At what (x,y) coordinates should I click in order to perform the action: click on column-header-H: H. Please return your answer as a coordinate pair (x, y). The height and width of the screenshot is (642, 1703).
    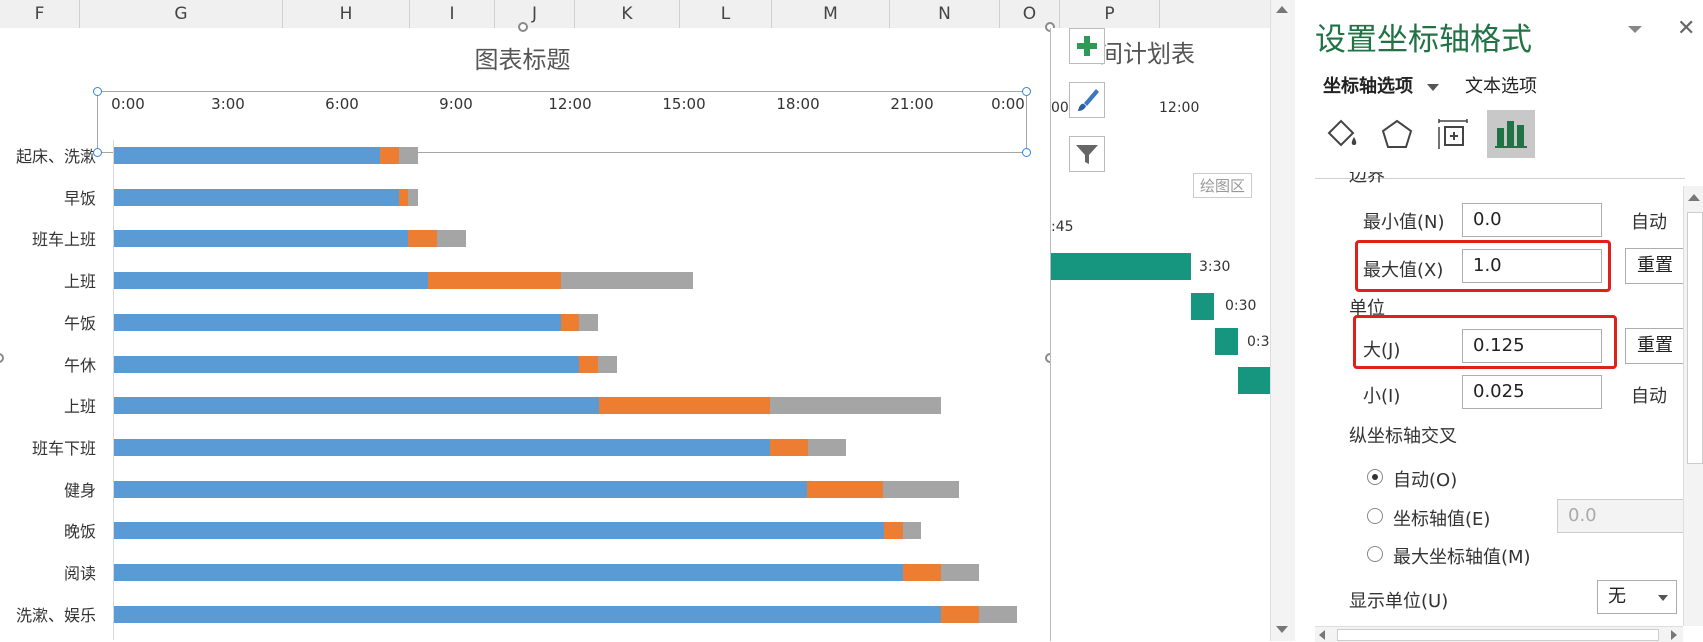
    Looking at the image, I should click on (346, 14).